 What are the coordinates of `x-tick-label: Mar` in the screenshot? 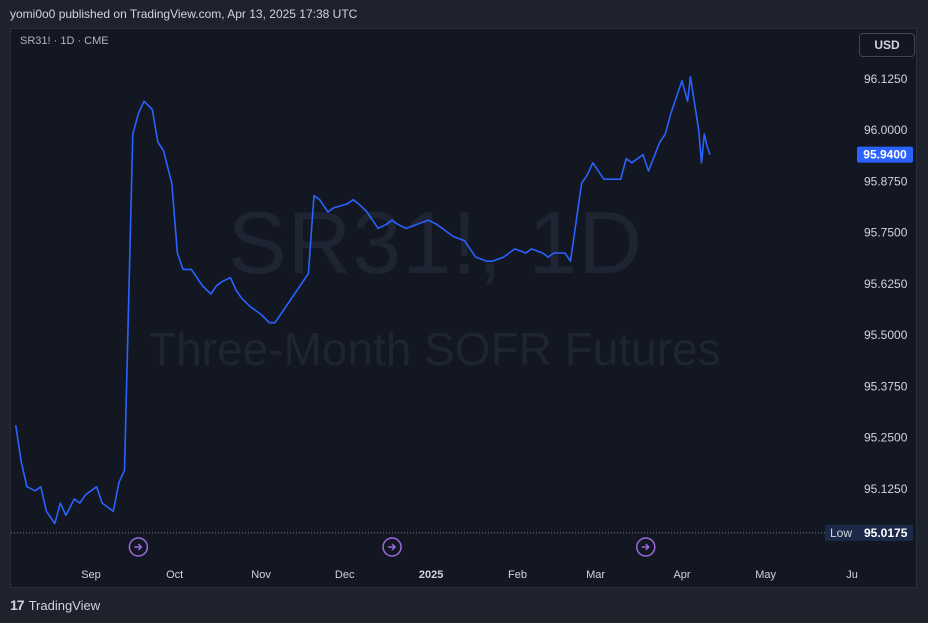 It's located at (595, 575).